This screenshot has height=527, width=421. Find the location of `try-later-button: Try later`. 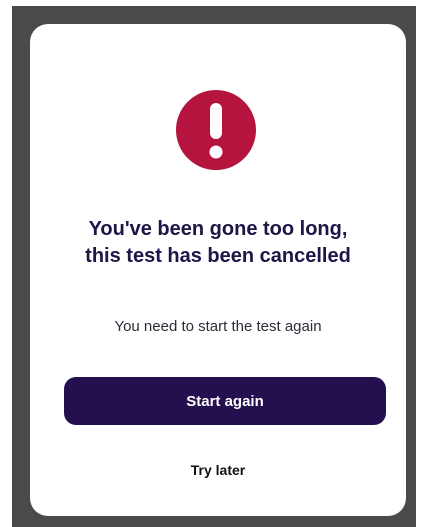

try-later-button: Try later is located at coordinates (218, 470).